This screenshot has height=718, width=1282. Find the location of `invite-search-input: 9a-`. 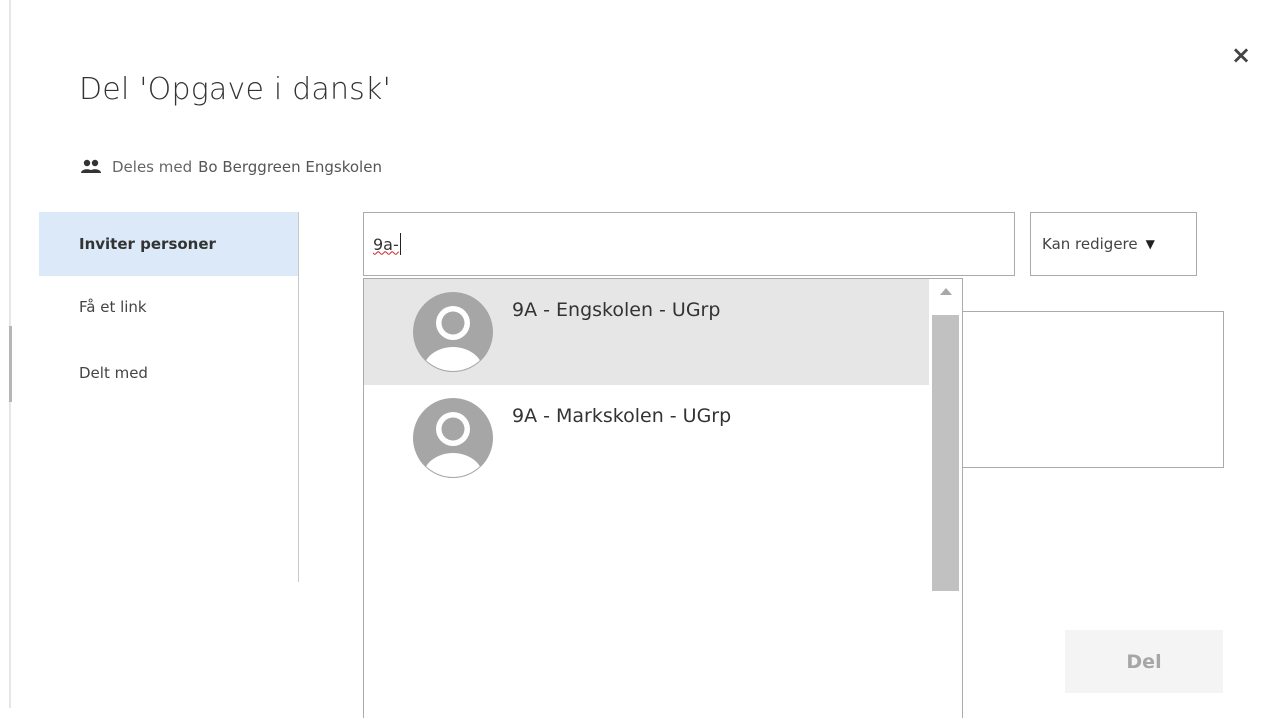

invite-search-input: 9a- is located at coordinates (689, 244).